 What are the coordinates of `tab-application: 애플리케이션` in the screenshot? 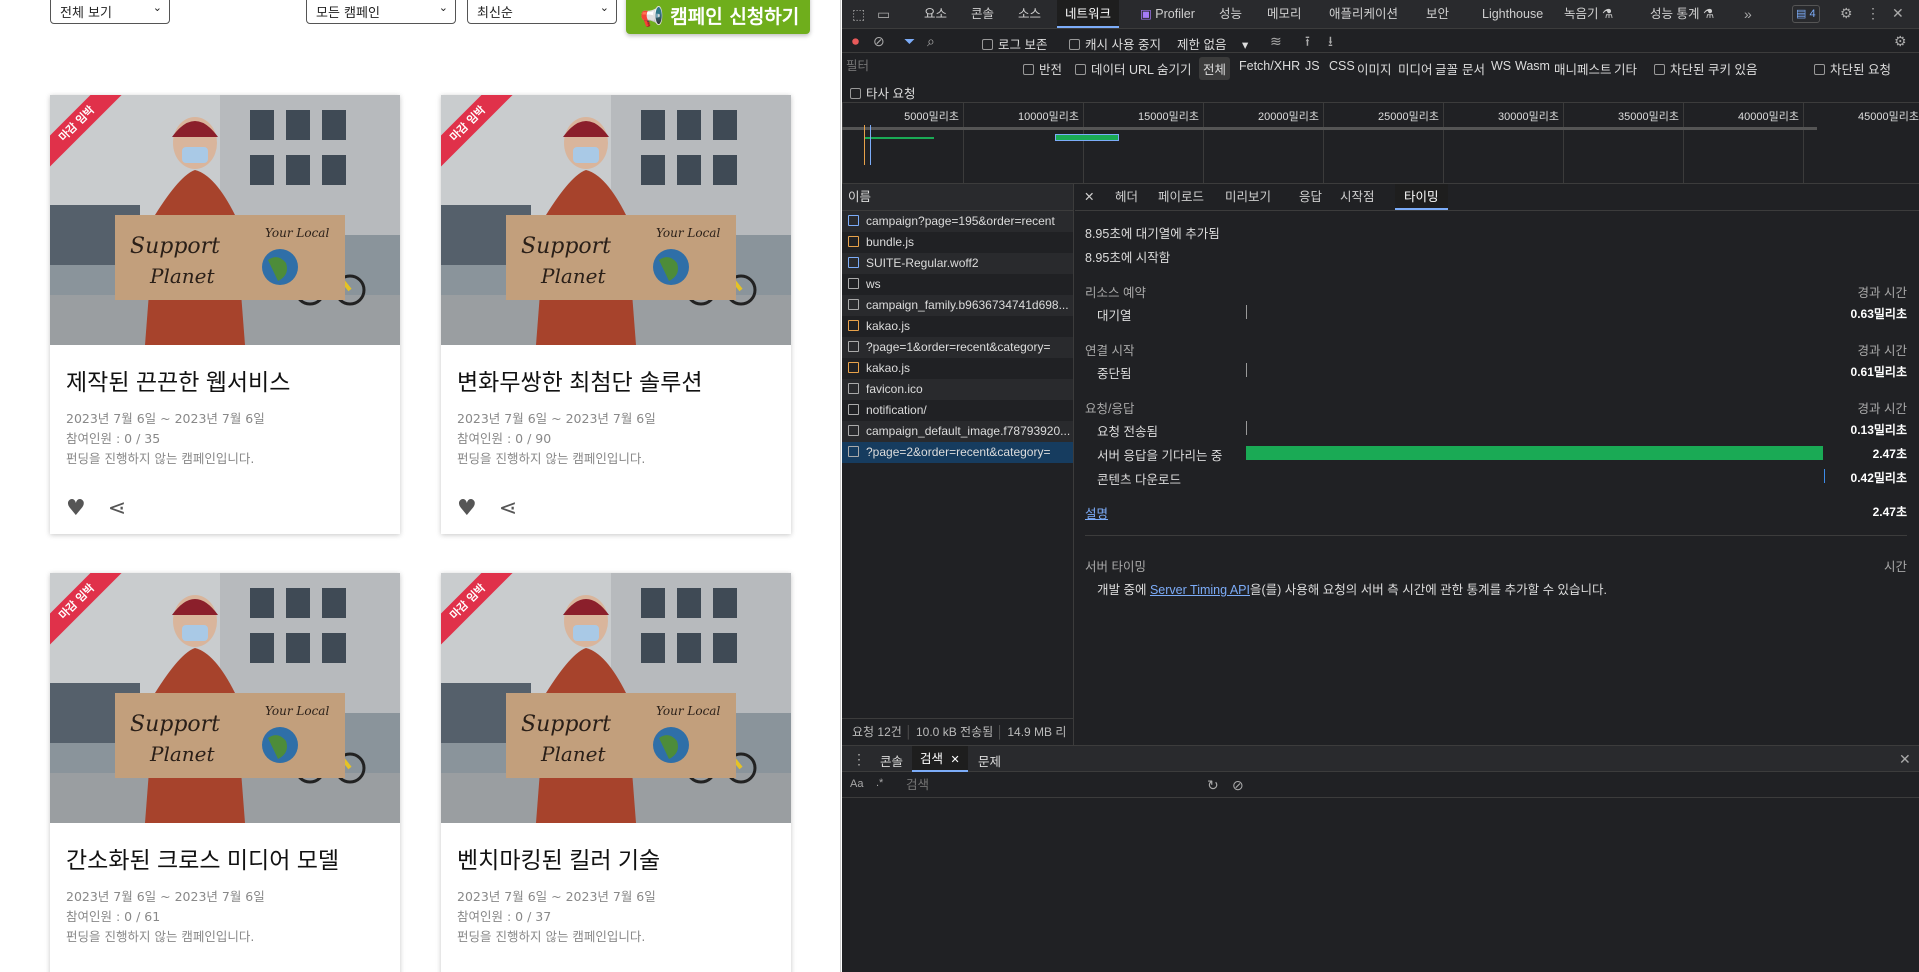 It's located at (1363, 14).